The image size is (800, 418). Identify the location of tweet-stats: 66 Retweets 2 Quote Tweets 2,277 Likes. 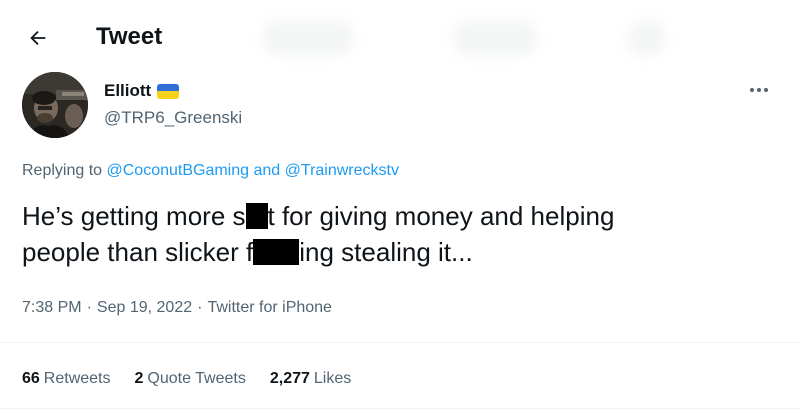
(186, 379).